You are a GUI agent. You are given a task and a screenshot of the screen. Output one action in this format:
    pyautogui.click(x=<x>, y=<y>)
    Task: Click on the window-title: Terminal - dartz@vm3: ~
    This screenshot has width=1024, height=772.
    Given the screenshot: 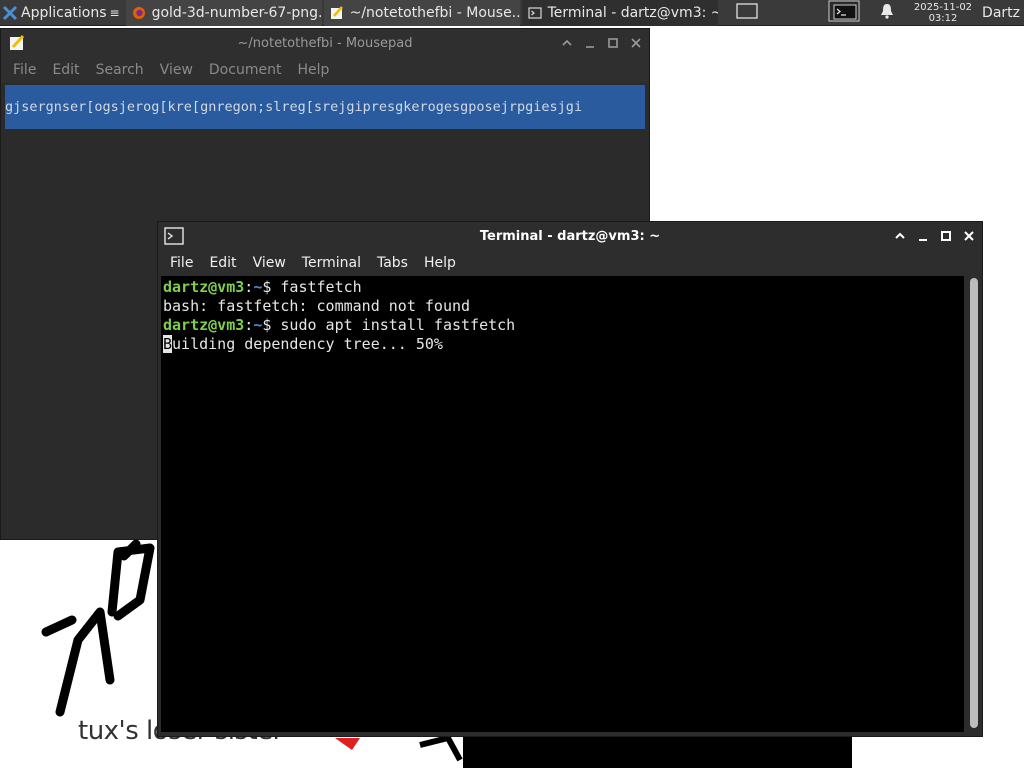 What is the action you would take?
    pyautogui.click(x=570, y=236)
    